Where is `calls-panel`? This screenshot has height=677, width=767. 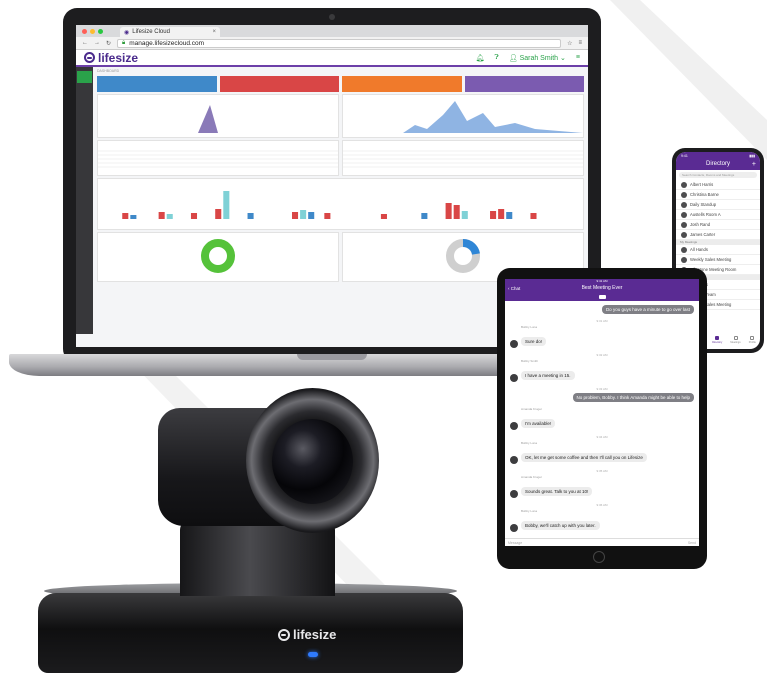 calls-panel is located at coordinates (463, 116).